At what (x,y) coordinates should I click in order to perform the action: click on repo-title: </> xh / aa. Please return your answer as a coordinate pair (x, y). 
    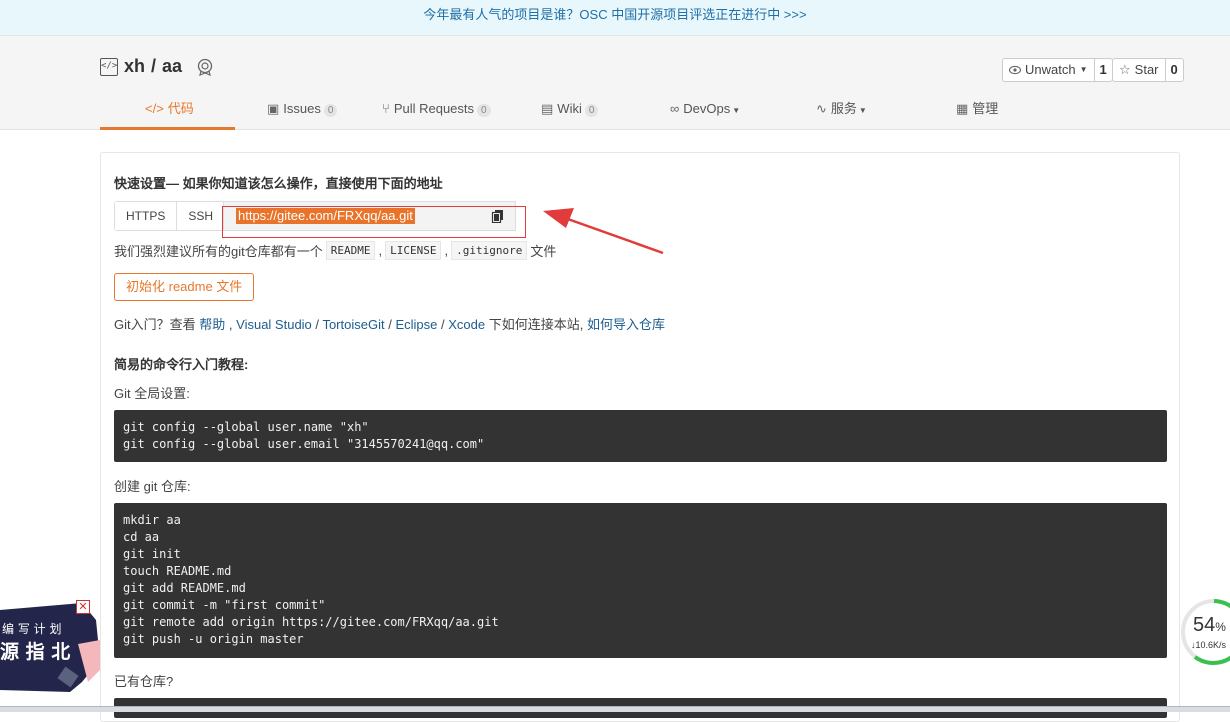
    Looking at the image, I should click on (157, 66).